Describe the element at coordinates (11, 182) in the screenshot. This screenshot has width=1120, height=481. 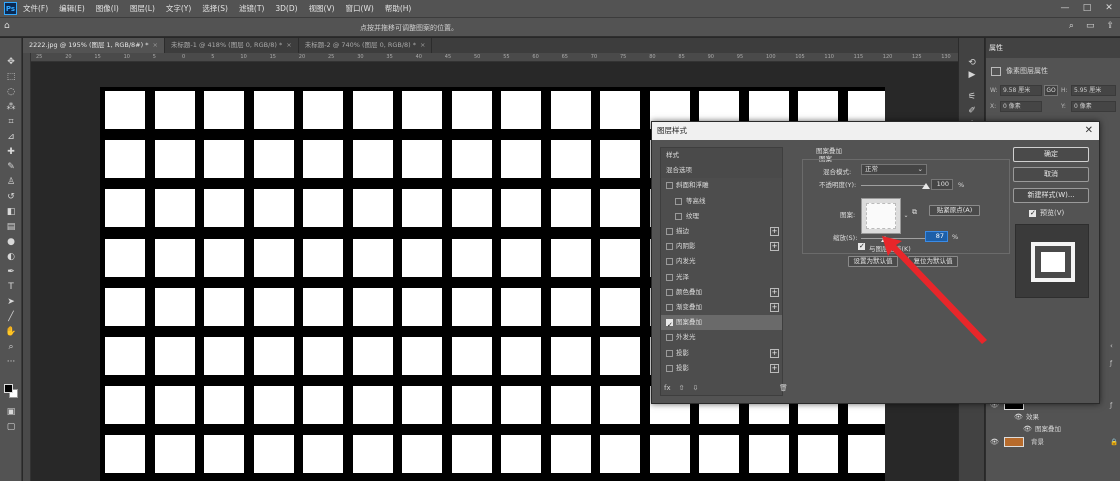
I see `clone-stamp-tool-icon: ♙` at that location.